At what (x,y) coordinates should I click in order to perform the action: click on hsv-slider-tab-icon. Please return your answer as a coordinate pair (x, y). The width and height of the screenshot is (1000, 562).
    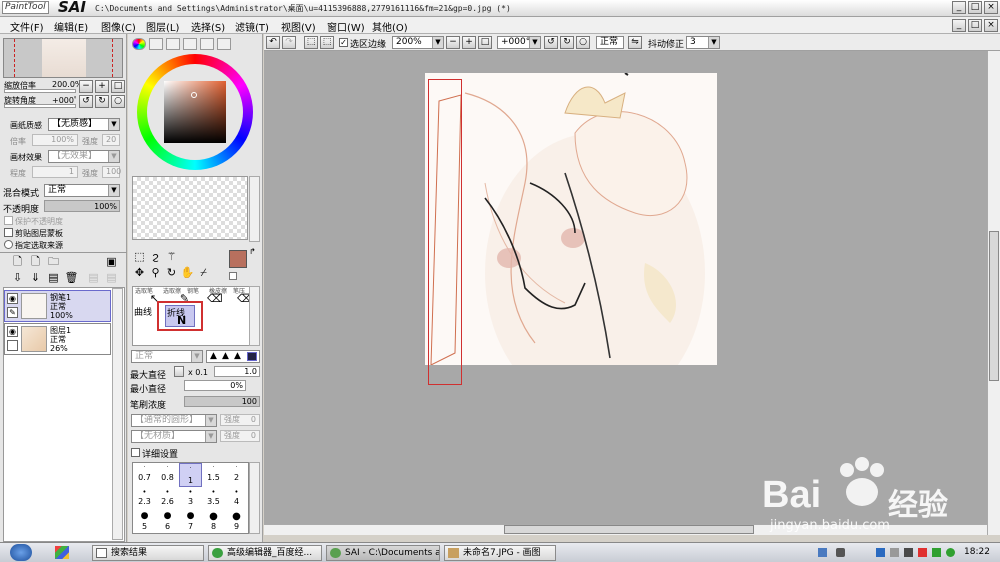
    Looking at the image, I should click on (173, 44).